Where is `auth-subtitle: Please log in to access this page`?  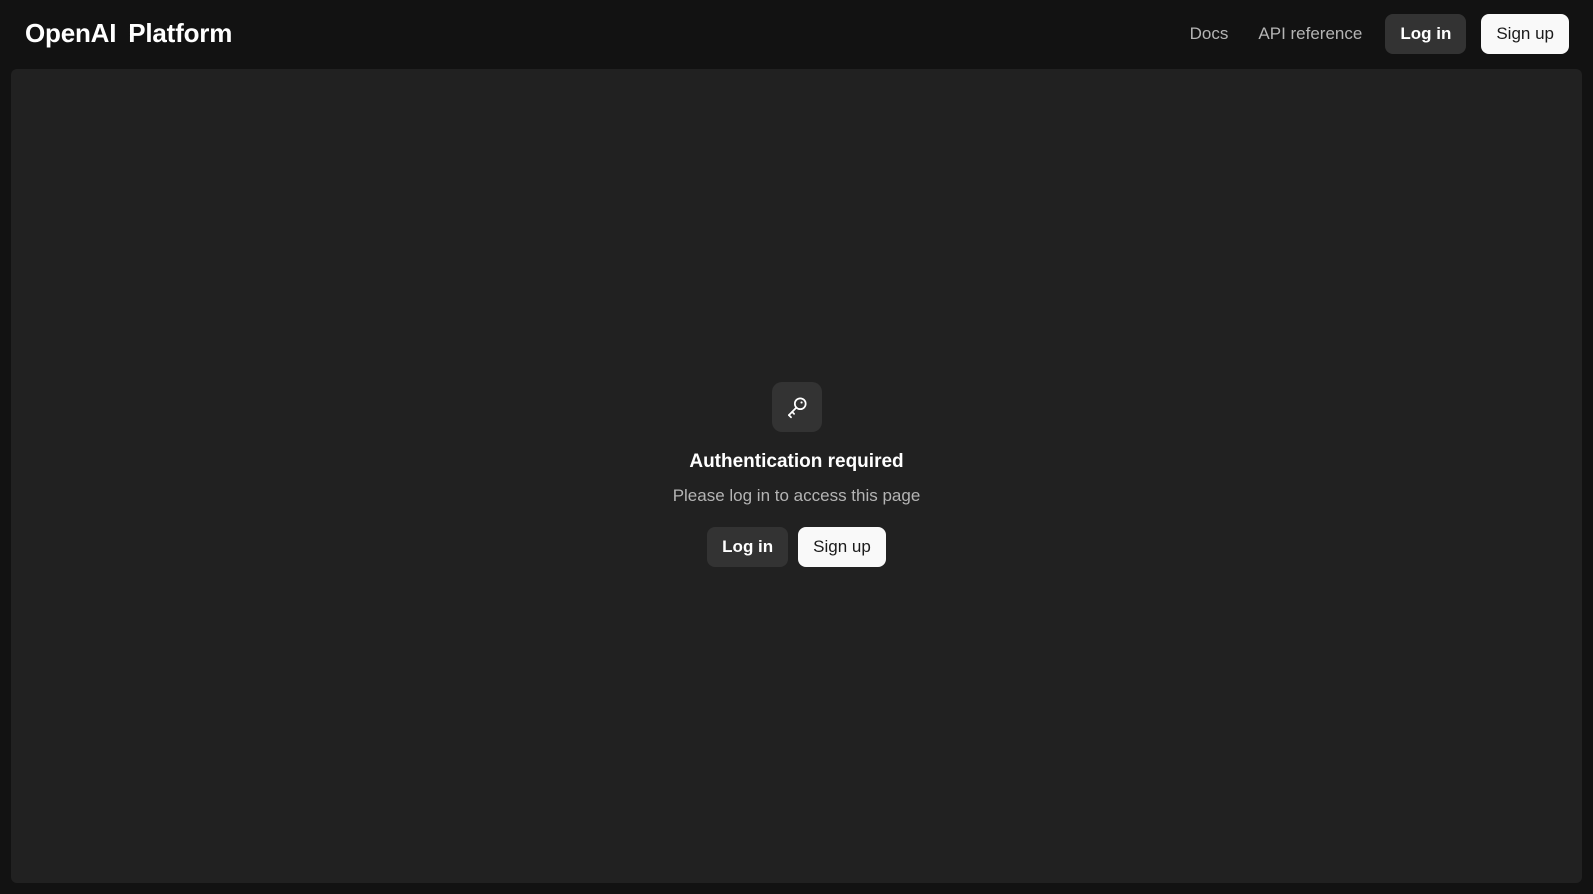
auth-subtitle: Please log in to access this page is located at coordinates (796, 495).